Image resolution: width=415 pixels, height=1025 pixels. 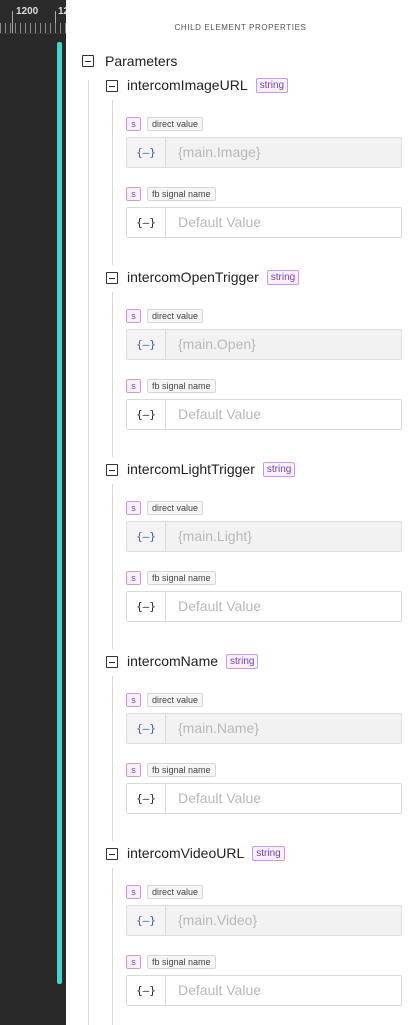 What do you see at coordinates (240, 27) in the screenshot?
I see `panel-title: CHILD ELEMENT PROPERTIES` at bounding box center [240, 27].